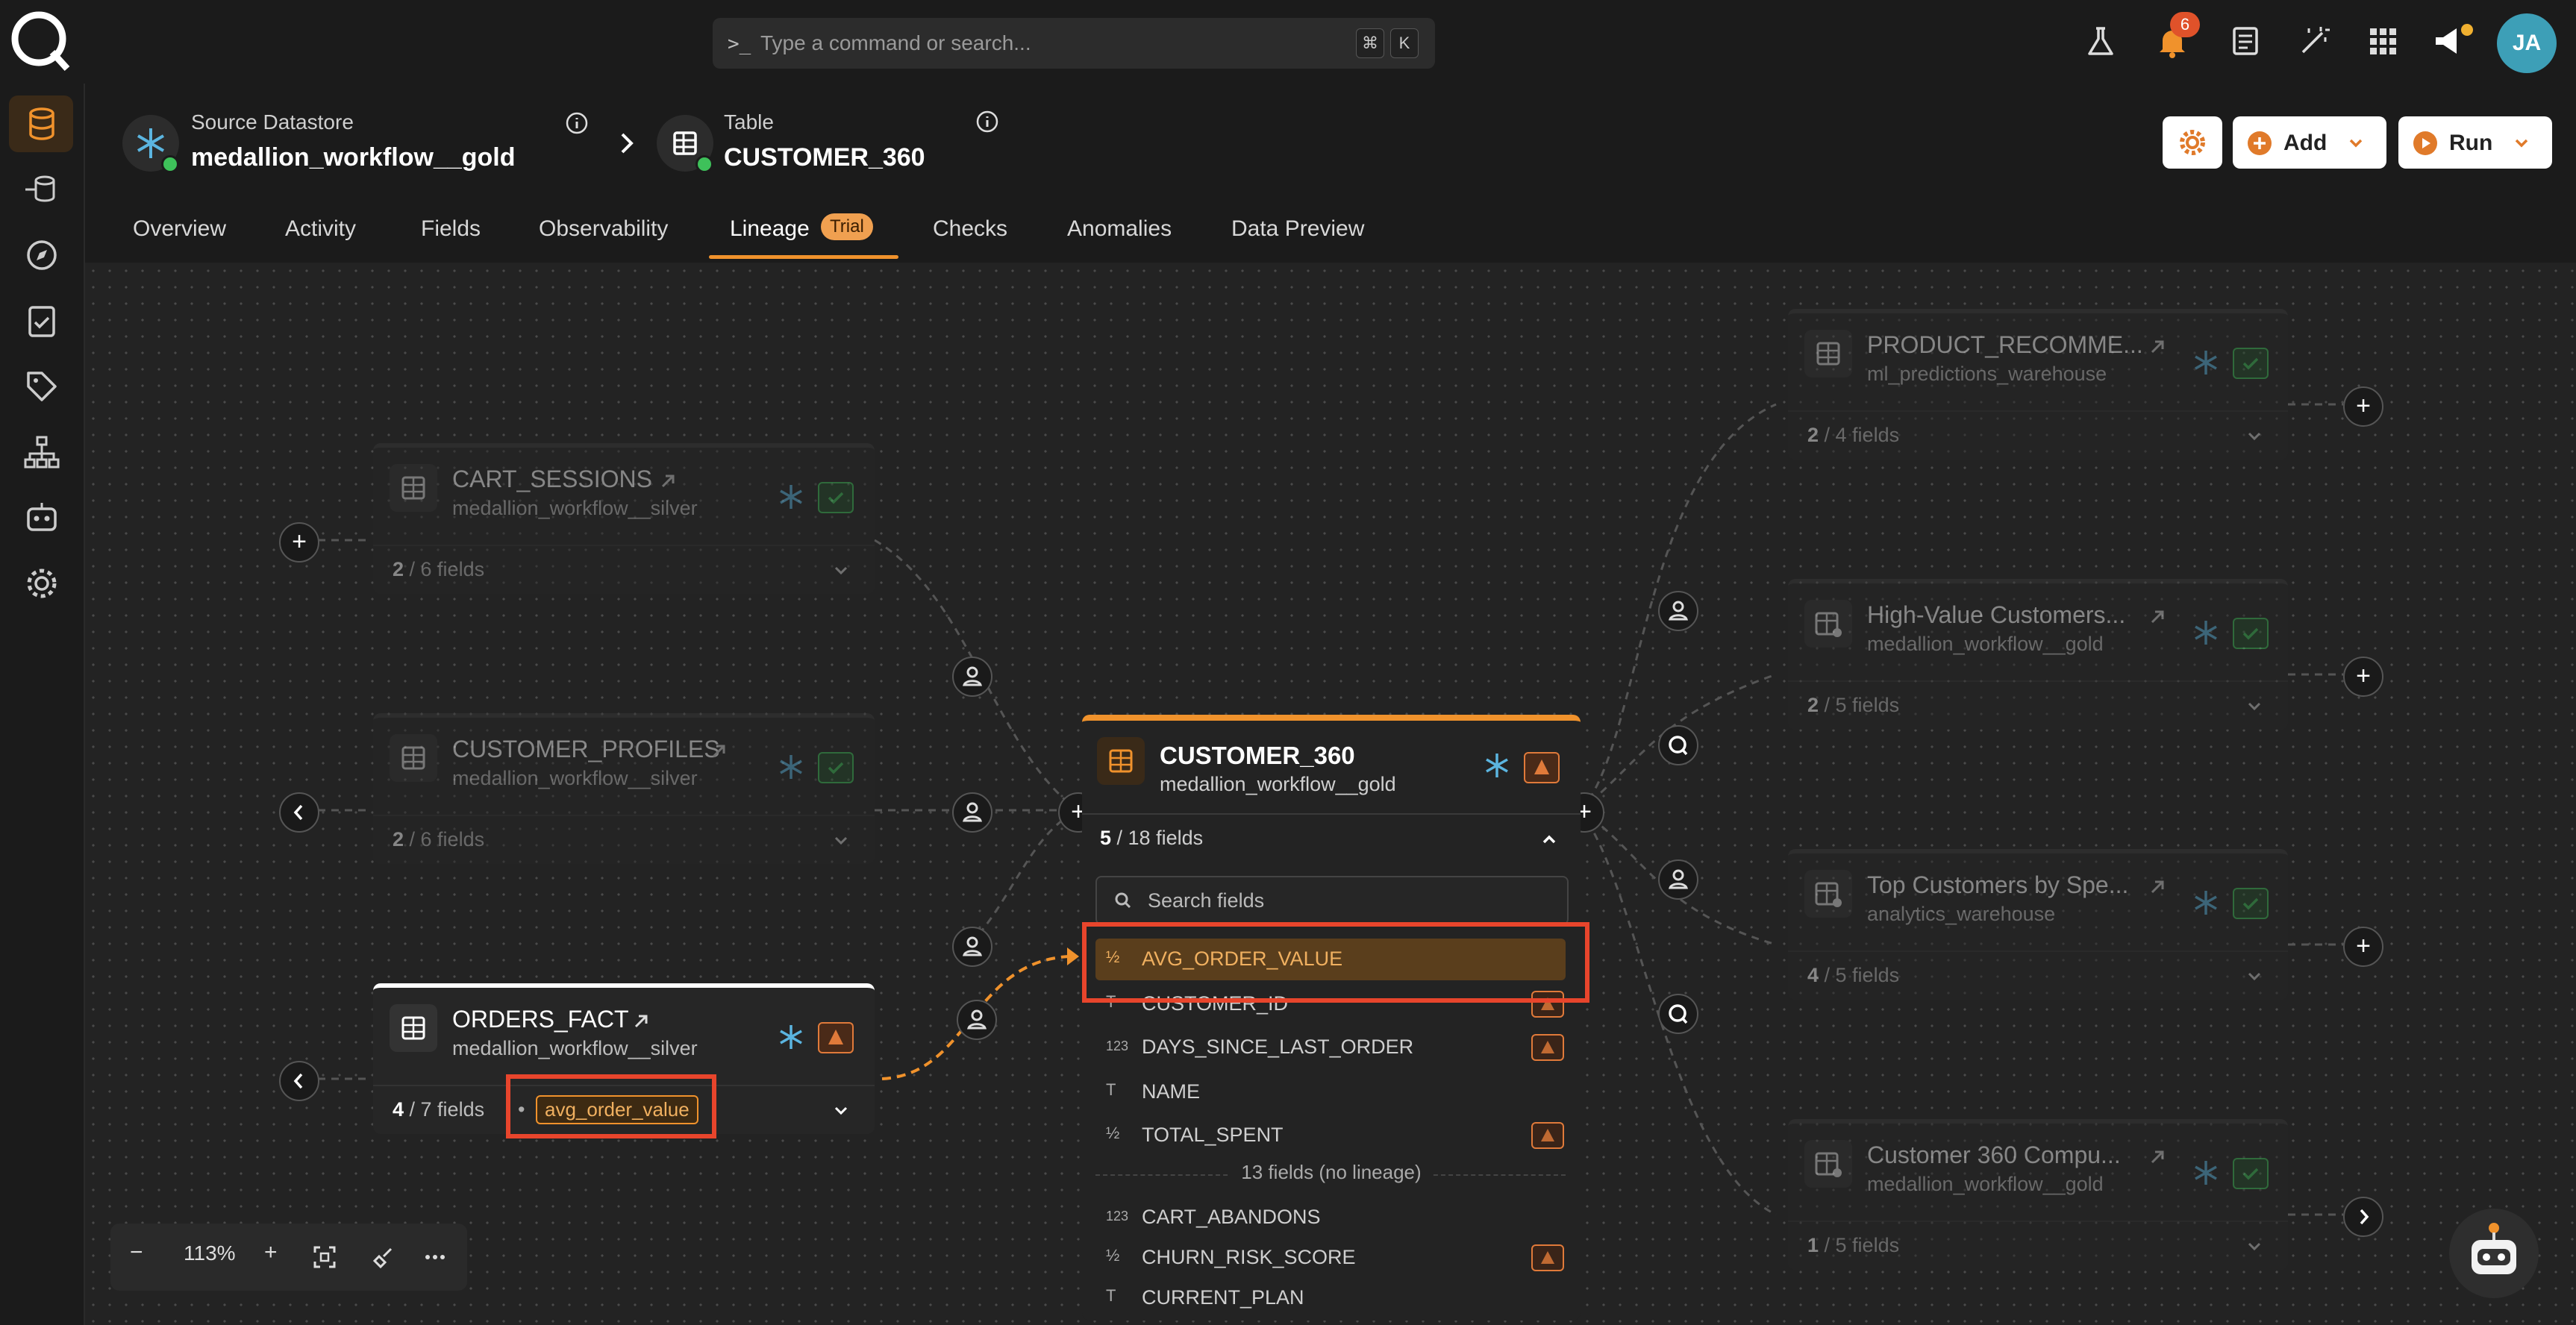 The width and height of the screenshot is (2576, 1325). What do you see at coordinates (824, 157) in the screenshot?
I see `table-name: CUSTOMER_360` at bounding box center [824, 157].